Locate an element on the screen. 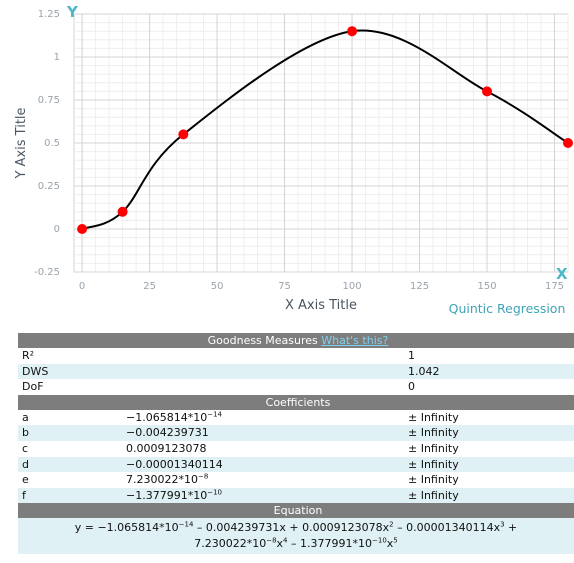 The height and width of the screenshot is (563, 574). table-row: DoF 0 is located at coordinates (296, 387).